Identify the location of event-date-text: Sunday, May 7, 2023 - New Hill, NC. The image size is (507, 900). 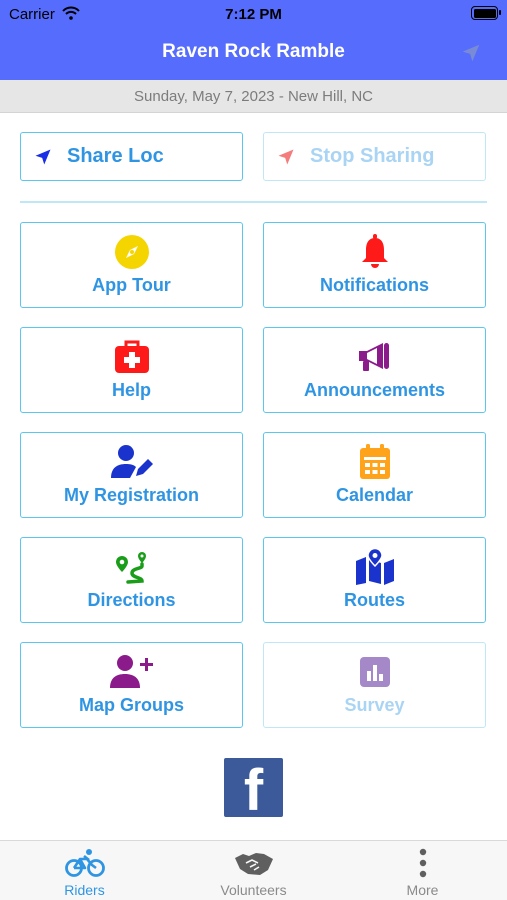
(253, 96).